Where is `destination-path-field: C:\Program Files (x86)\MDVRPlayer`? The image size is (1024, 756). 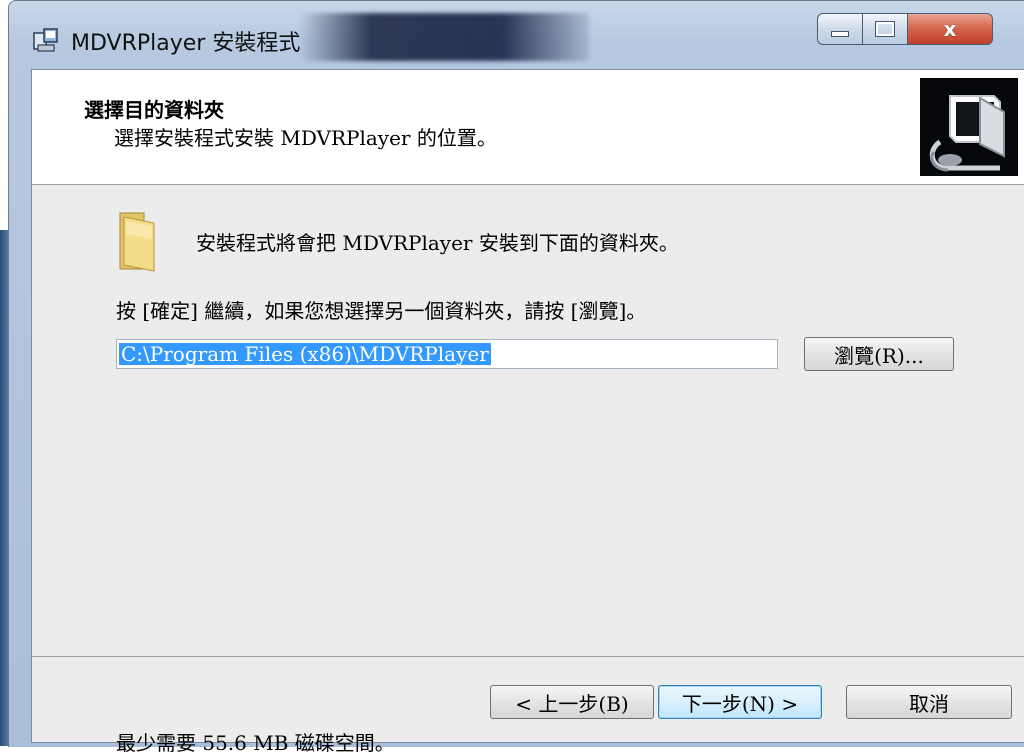
destination-path-field: C:\Program Files (x86)\MDVRPlayer is located at coordinates (447, 354).